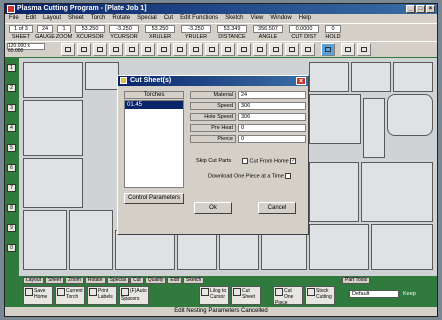 This screenshot has height=320, width=442. What do you see at coordinates (245, 161) in the screenshot?
I see `cut-from-home-unchecked-box` at bounding box center [245, 161].